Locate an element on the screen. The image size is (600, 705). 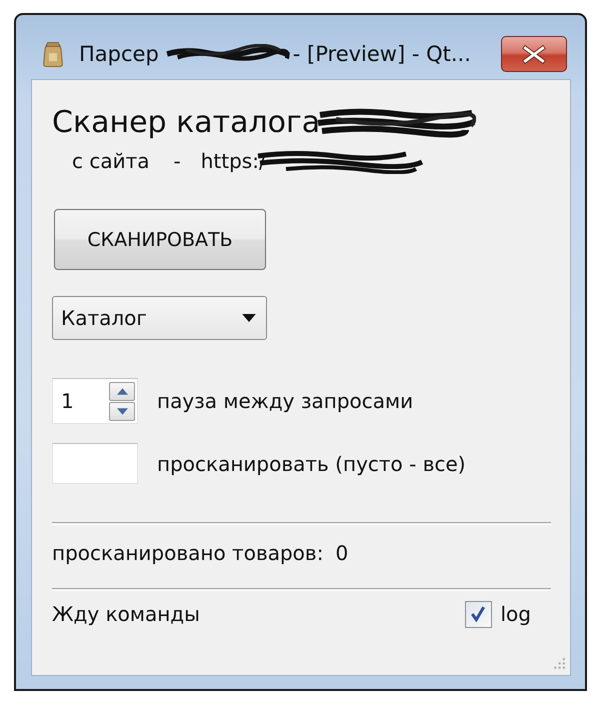
down-arrow-icon is located at coordinates (122, 411).